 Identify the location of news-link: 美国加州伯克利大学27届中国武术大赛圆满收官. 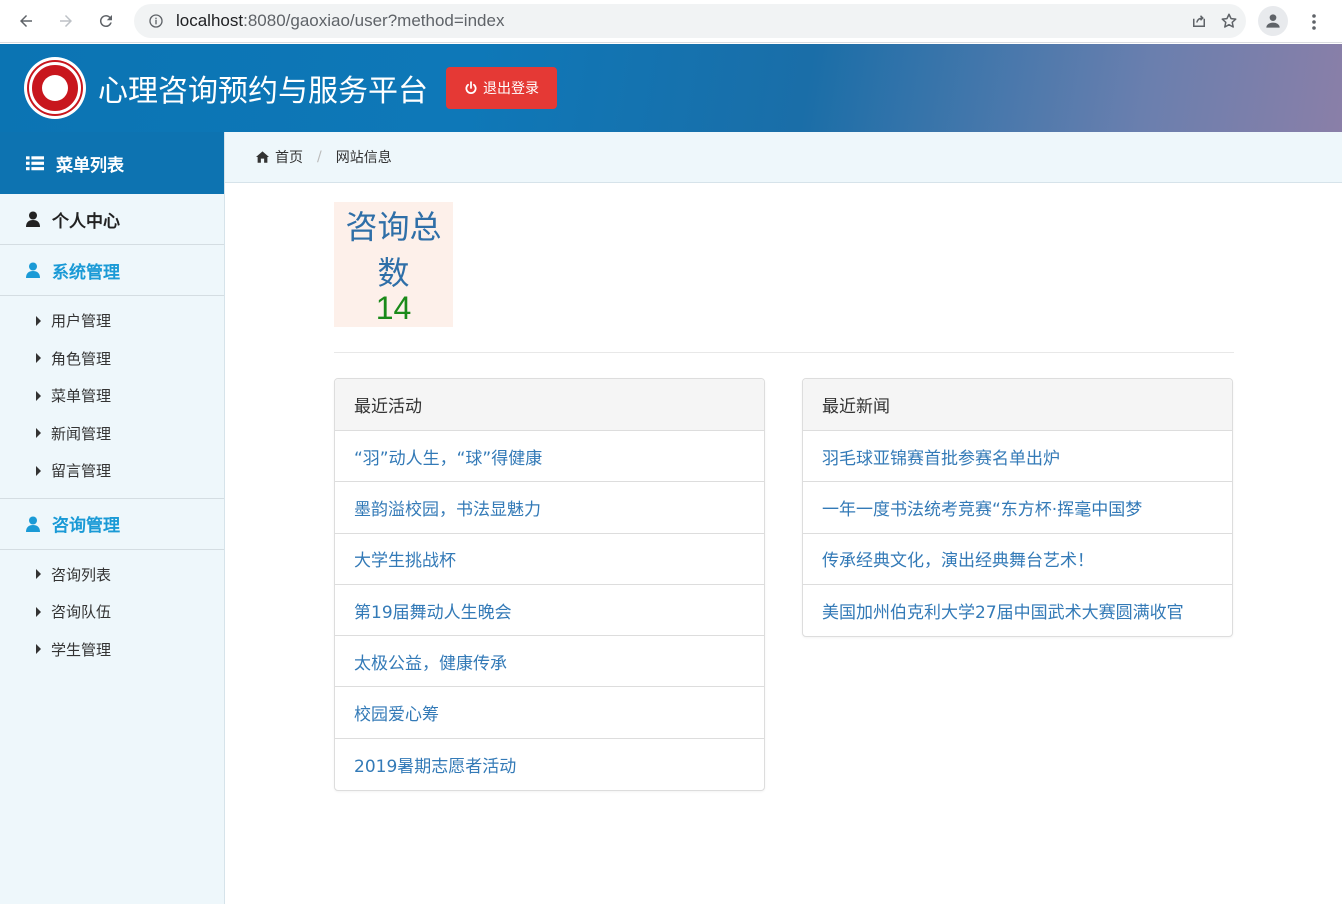
(1017, 610).